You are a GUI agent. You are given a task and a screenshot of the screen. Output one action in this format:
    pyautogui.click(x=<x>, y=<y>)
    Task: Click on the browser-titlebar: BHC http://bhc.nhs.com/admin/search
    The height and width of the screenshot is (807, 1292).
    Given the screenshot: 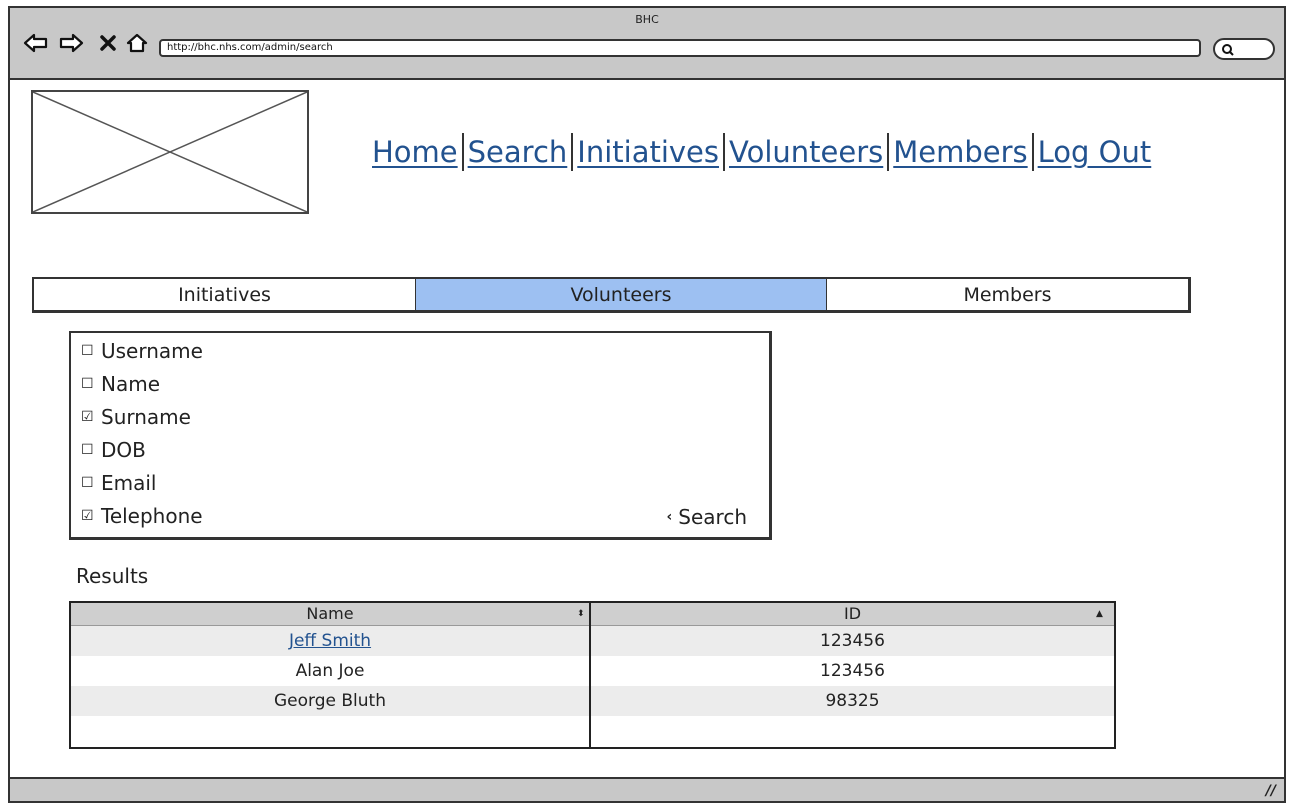 What is the action you would take?
    pyautogui.click(x=647, y=44)
    